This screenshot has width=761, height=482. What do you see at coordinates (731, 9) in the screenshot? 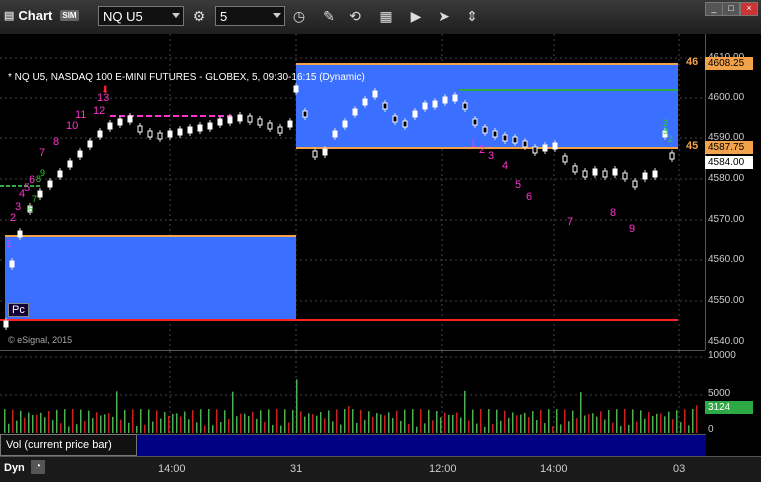
I see `maximize-icon: □` at bounding box center [731, 9].